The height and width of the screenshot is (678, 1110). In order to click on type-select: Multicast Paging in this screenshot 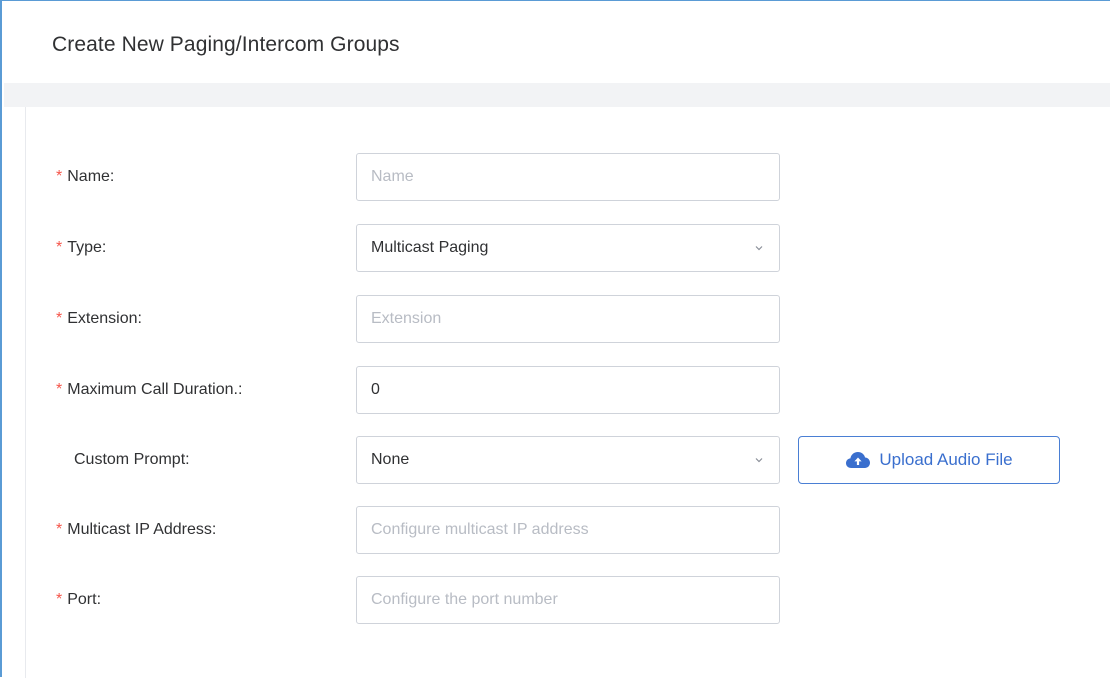, I will do `click(568, 248)`.